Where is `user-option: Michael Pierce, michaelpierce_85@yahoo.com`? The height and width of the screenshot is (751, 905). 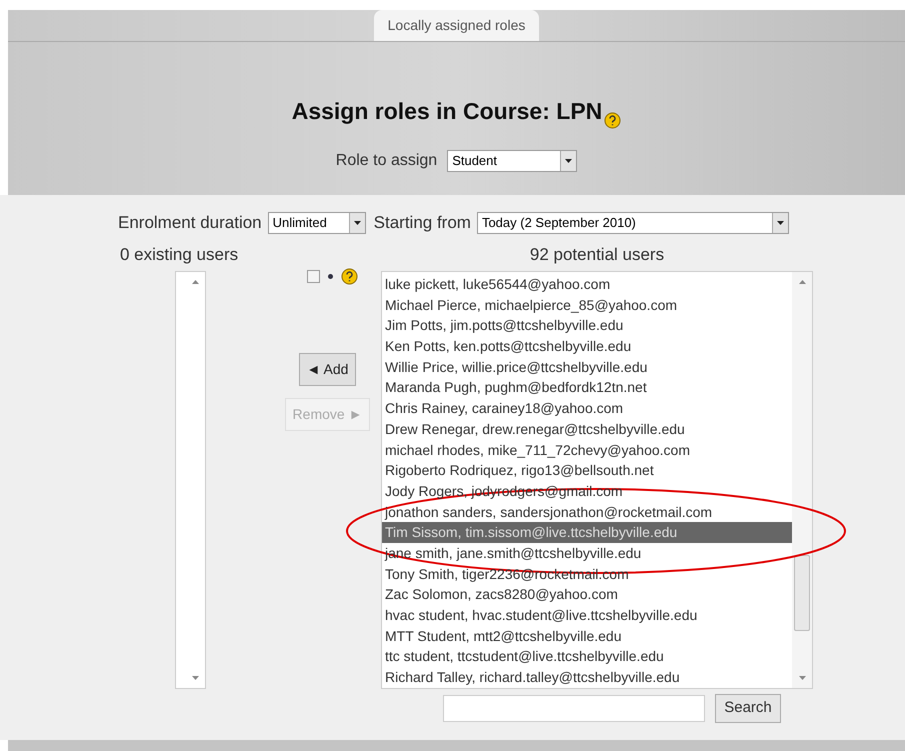
user-option: Michael Pierce, michaelpierce_85@yahoo.com is located at coordinates (587, 305).